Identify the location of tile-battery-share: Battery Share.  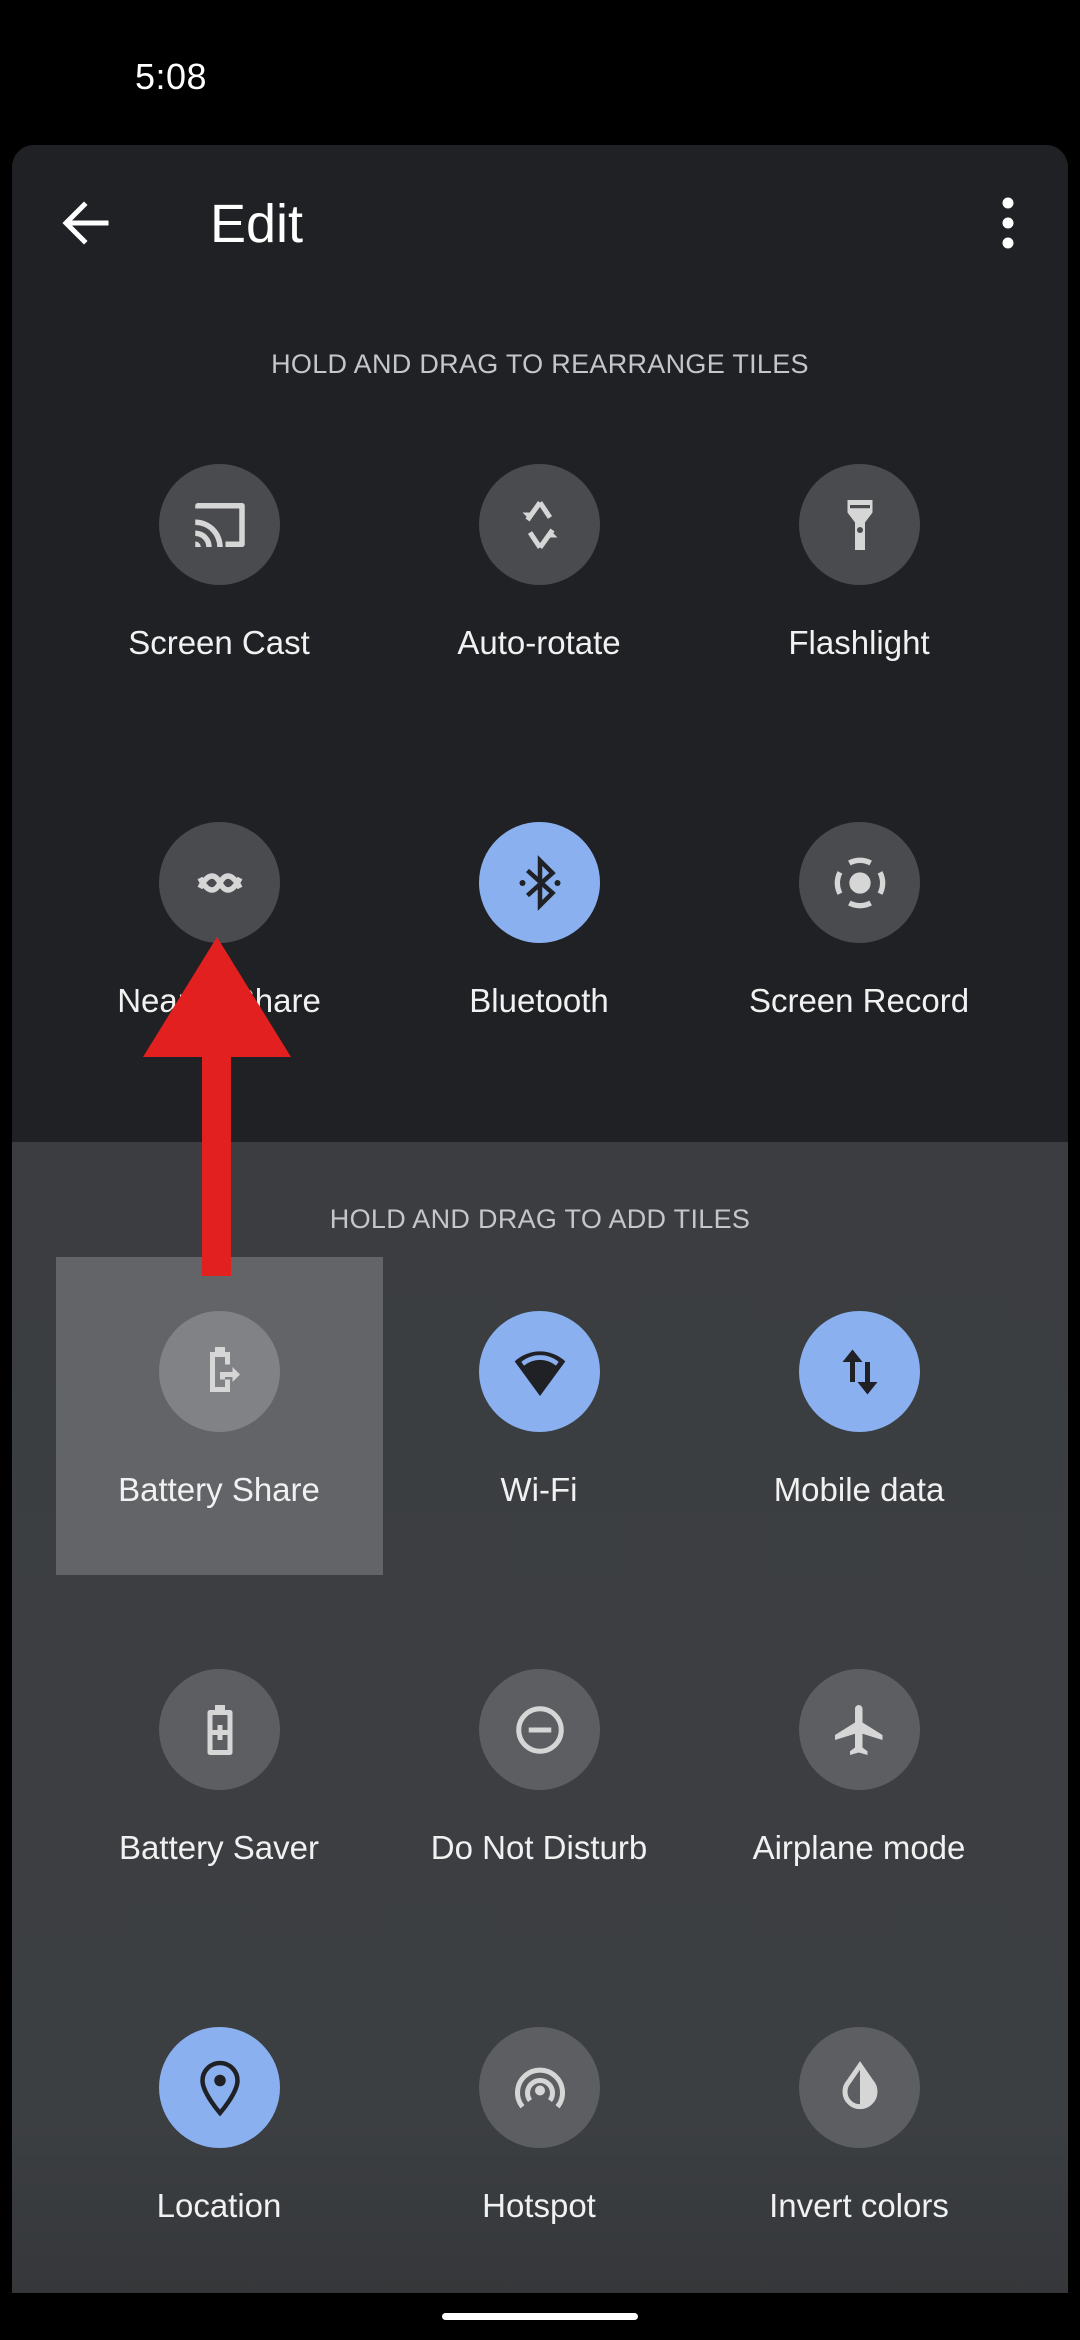
(219, 1461).